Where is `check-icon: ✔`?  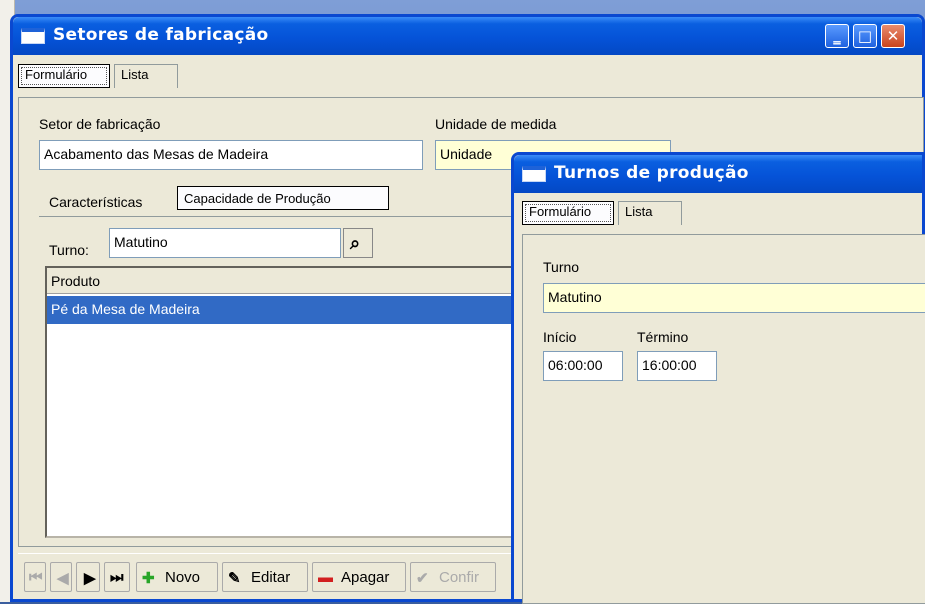 check-icon: ✔ is located at coordinates (422, 578).